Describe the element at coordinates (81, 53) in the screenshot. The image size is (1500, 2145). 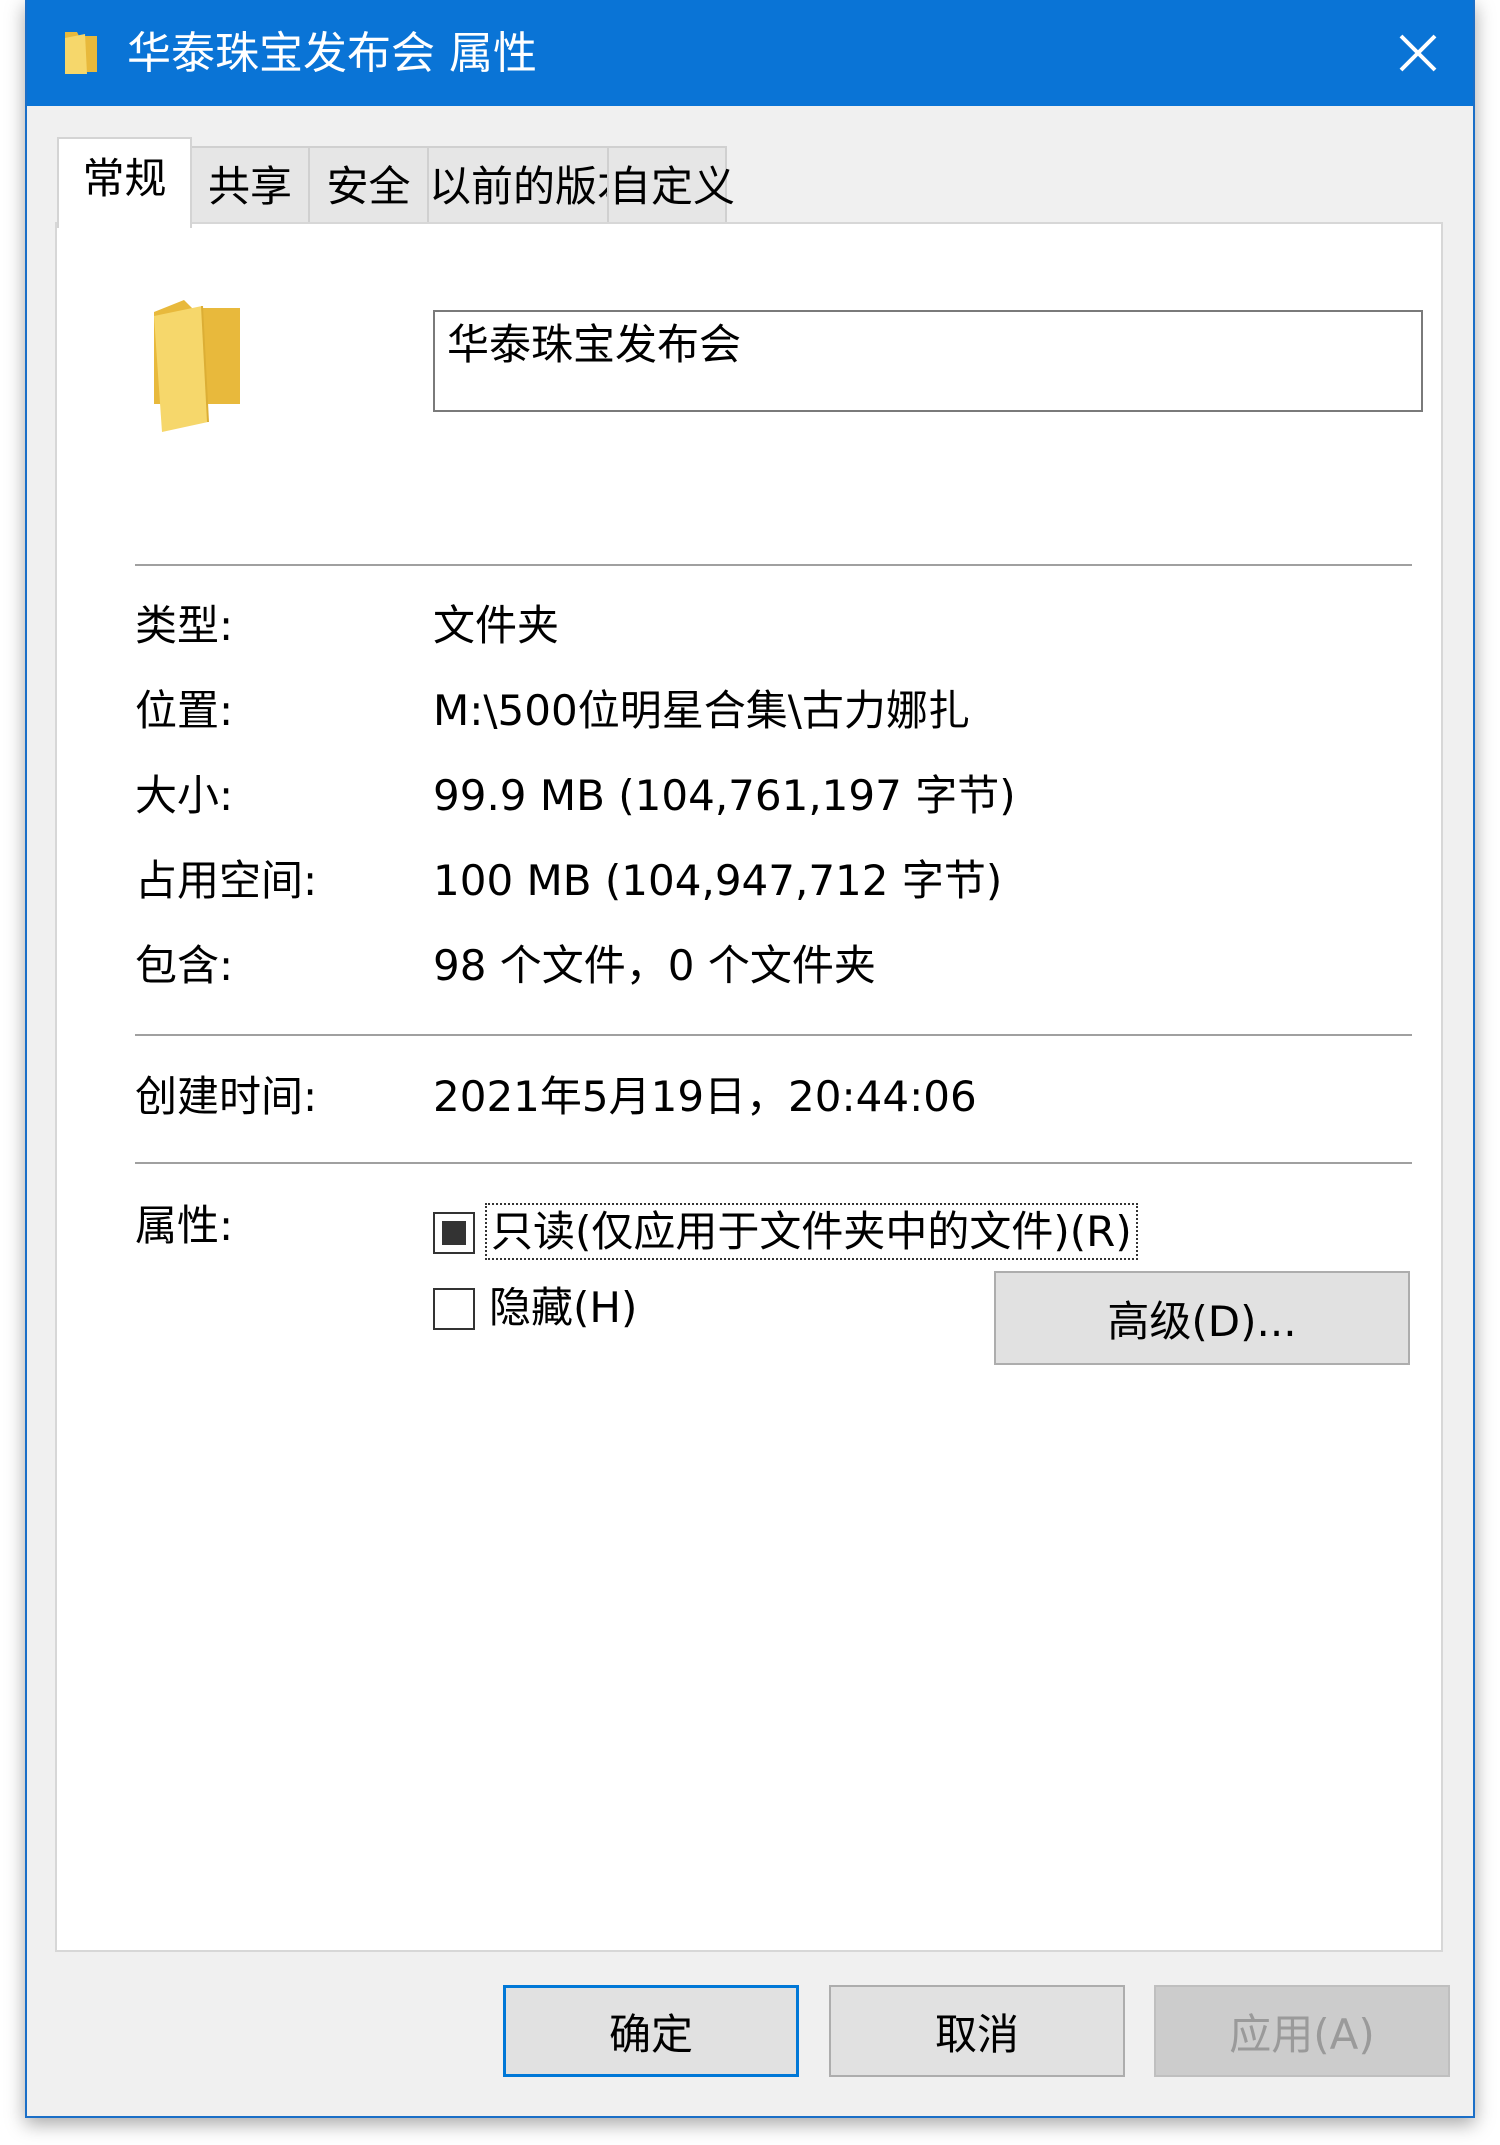
I see `folder-icon` at that location.